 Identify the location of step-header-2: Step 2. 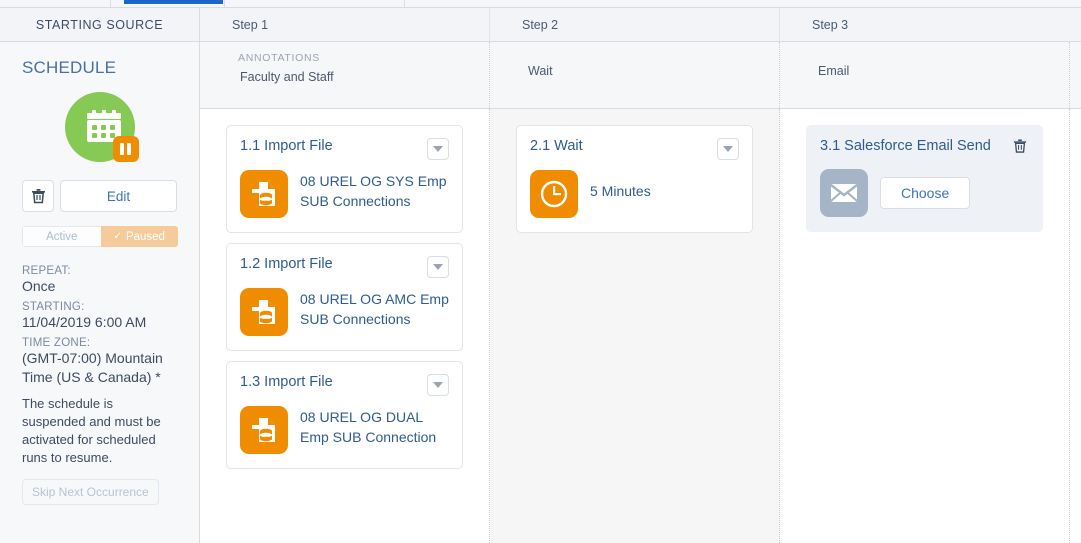
(635, 24).